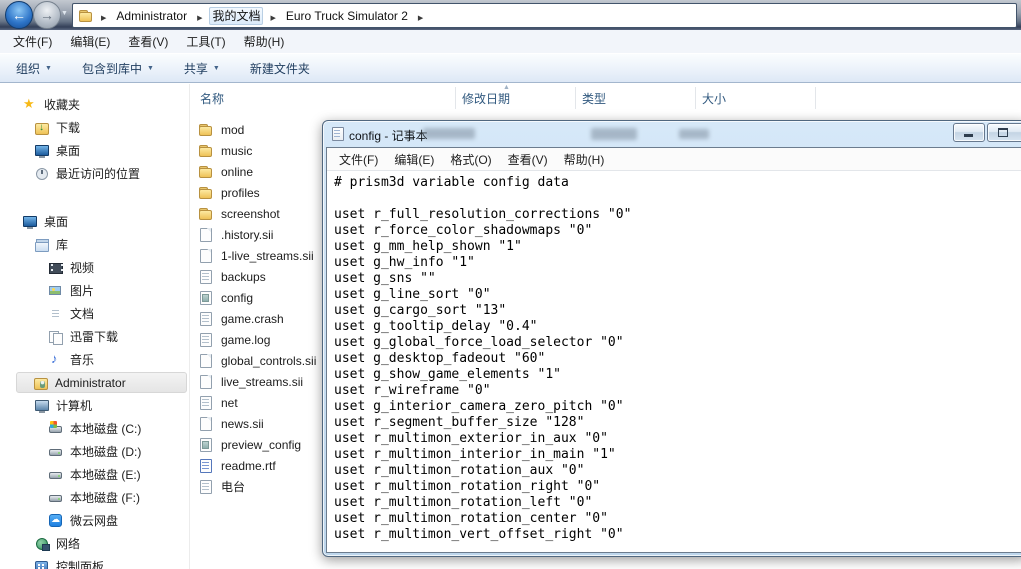 This screenshot has height=569, width=1021. What do you see at coordinates (262, 381) in the screenshot?
I see `file-name: live_streams.sii` at bounding box center [262, 381].